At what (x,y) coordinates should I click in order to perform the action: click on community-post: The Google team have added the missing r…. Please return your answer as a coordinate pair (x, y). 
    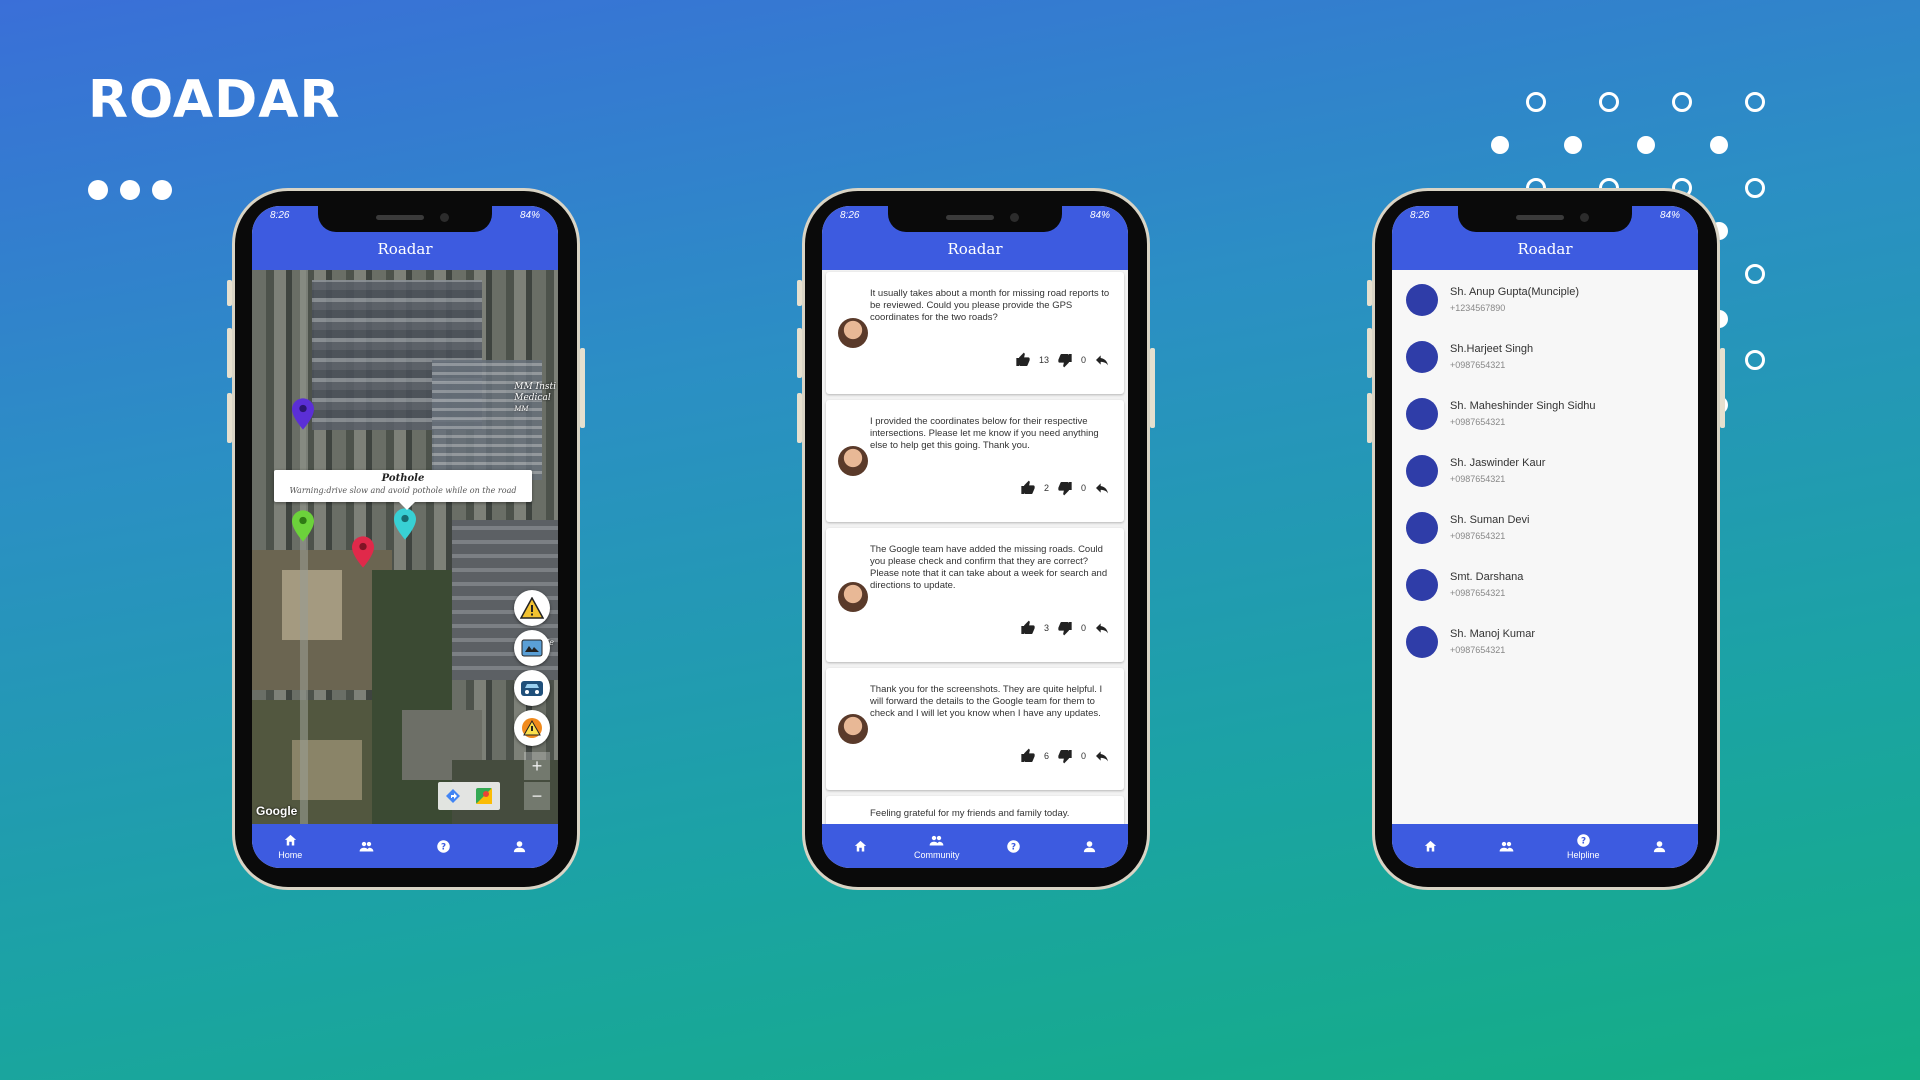
    Looking at the image, I should click on (975, 595).